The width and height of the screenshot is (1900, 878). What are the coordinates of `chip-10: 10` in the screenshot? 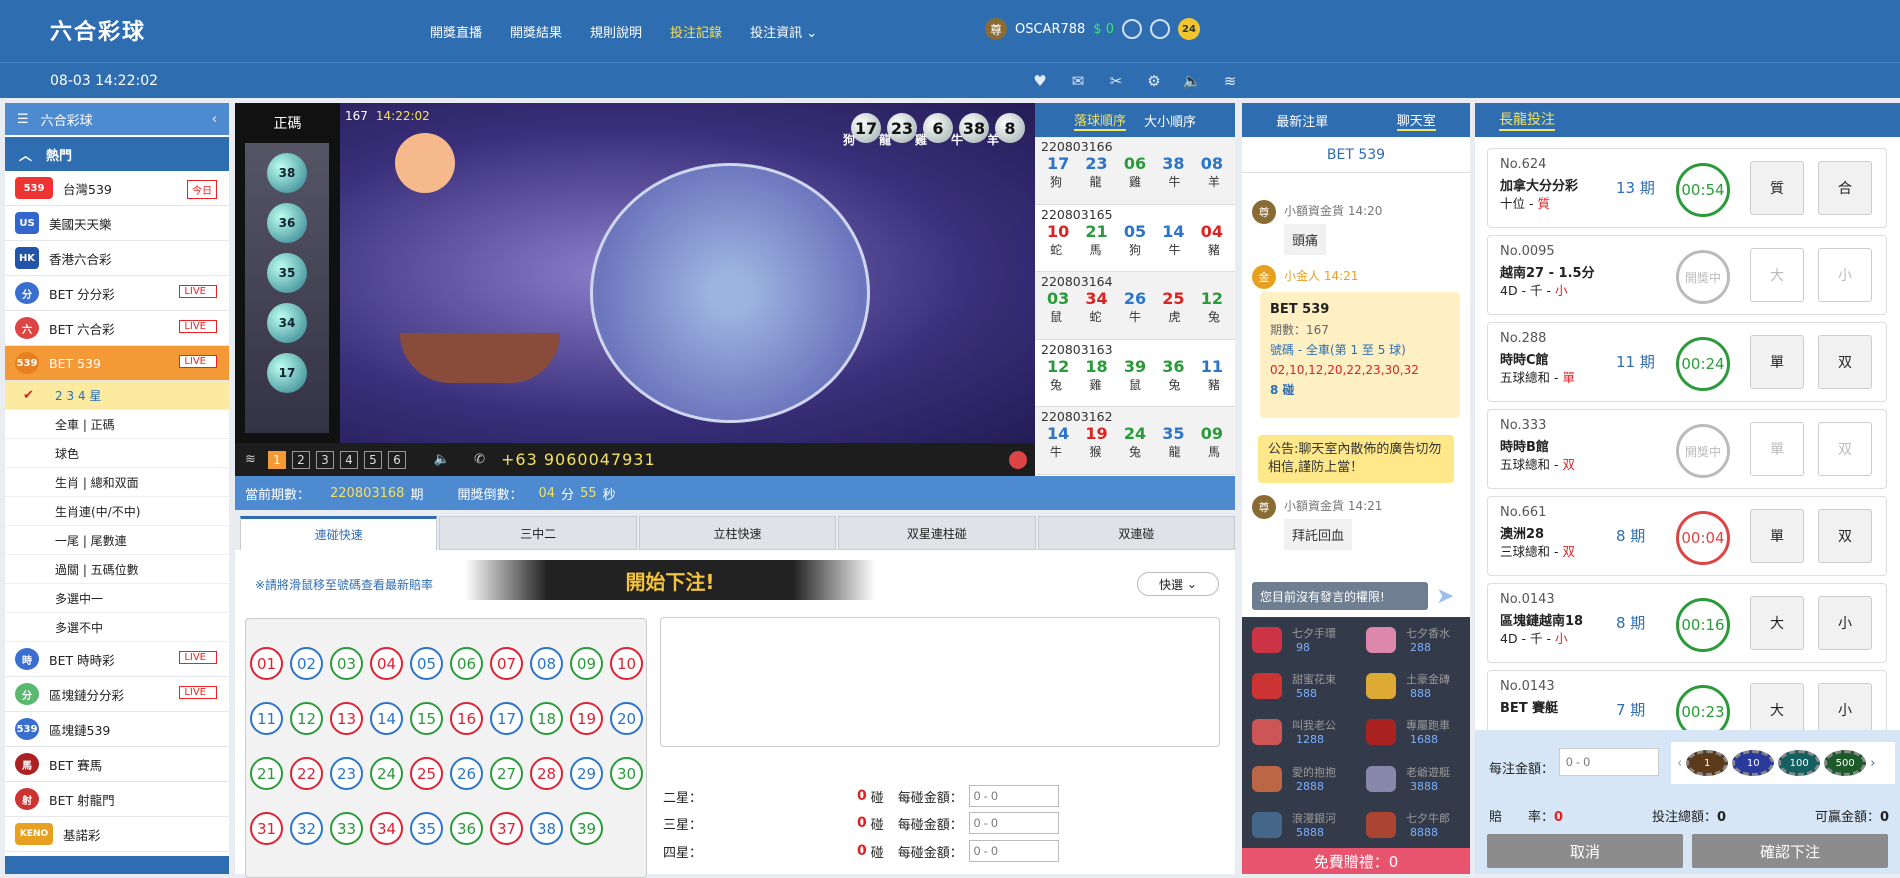 It's located at (1753, 763).